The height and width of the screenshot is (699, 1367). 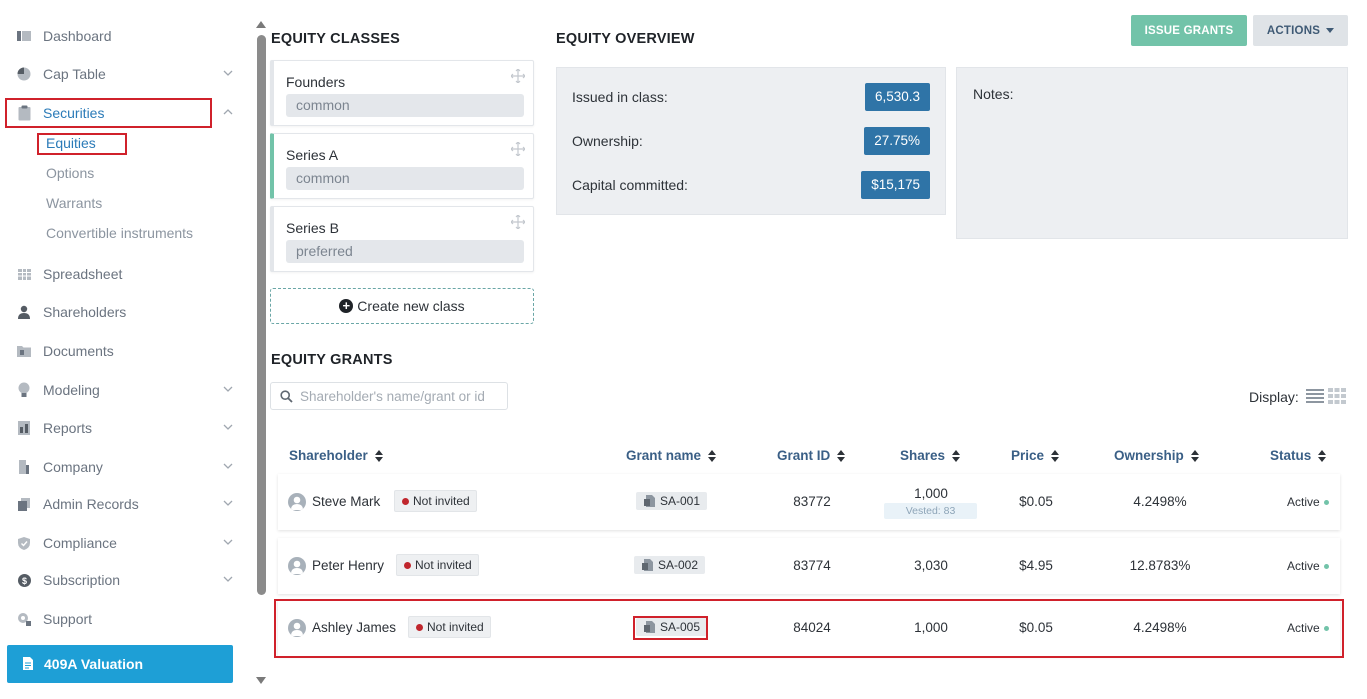 I want to click on report-icon, so click(x=24, y=428).